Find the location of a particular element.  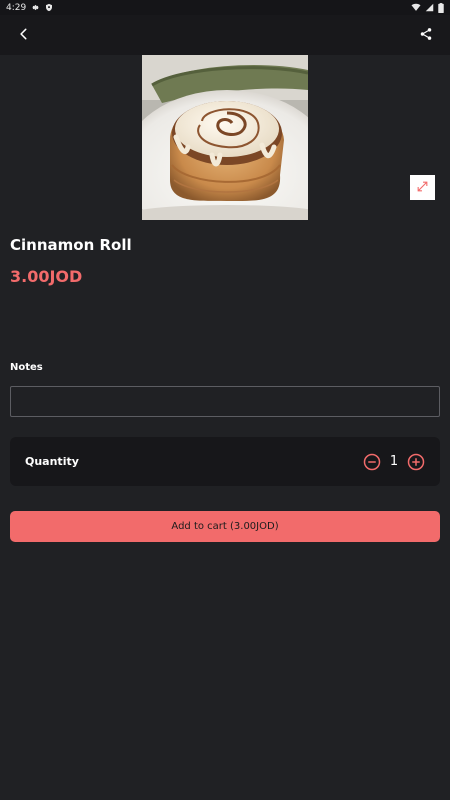

share-icon is located at coordinates (426, 35).